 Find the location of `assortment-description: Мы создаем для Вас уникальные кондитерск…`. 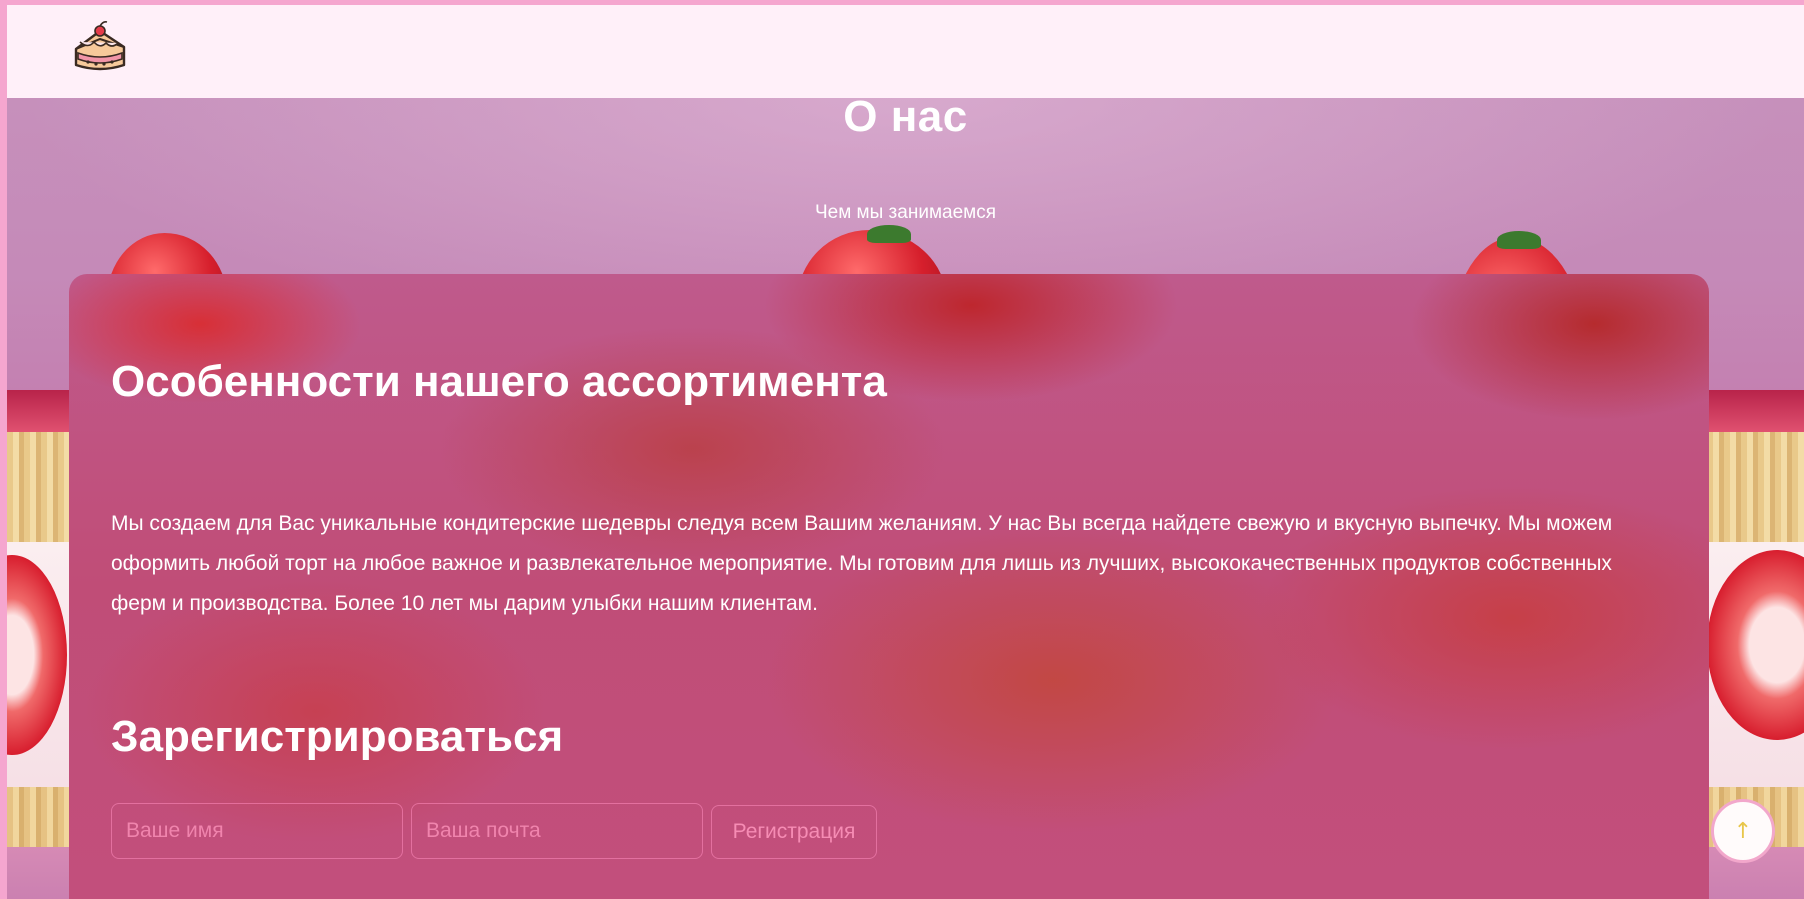

assortment-description: Мы создаем для Вас уникальные кондитерск… is located at coordinates (862, 563).